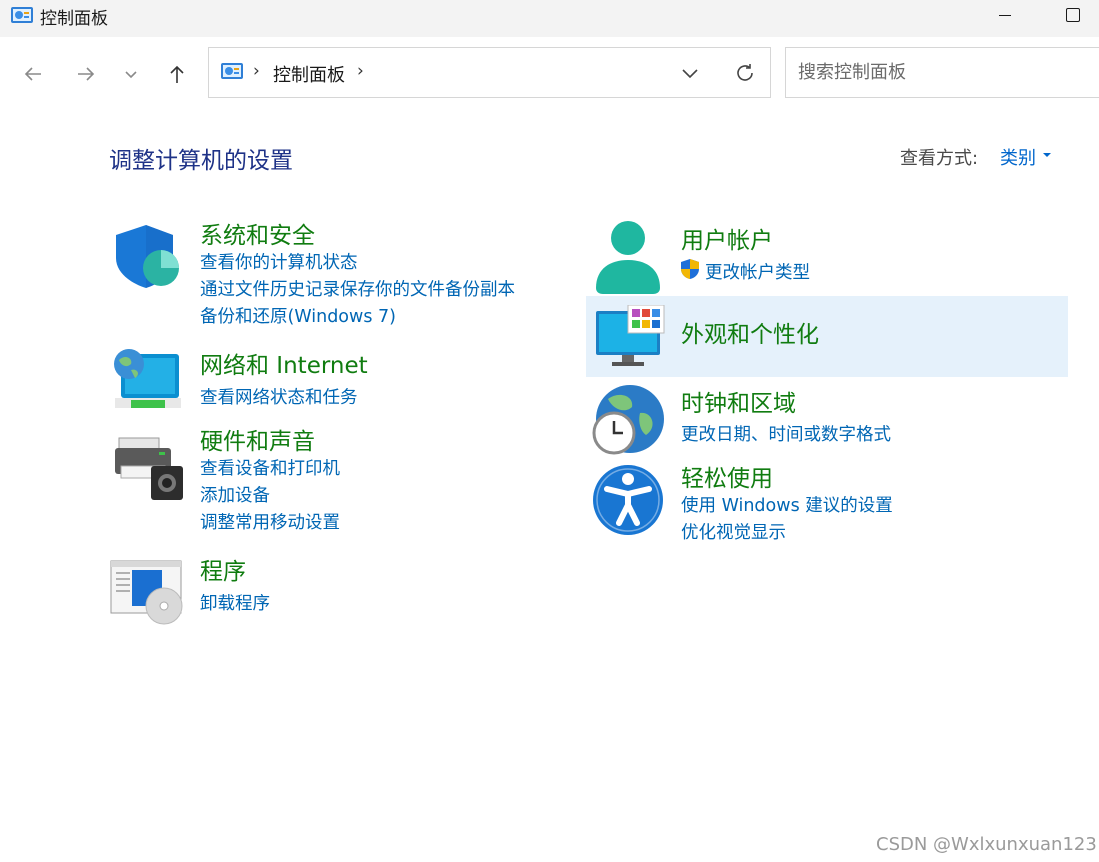 The height and width of the screenshot is (862, 1099). What do you see at coordinates (939, 158) in the screenshot?
I see `view-by-label: 查看方式:` at bounding box center [939, 158].